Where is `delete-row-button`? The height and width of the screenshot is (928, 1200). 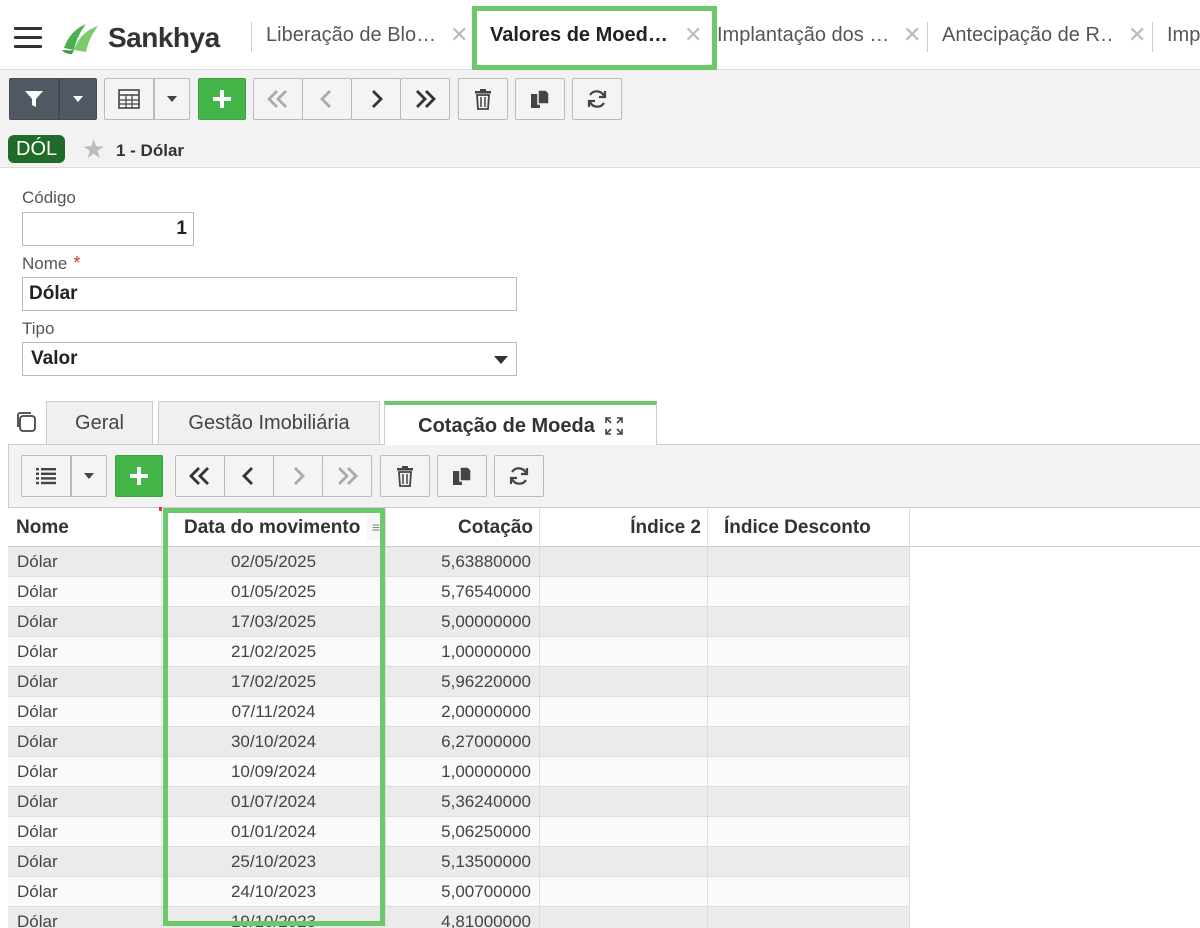 delete-row-button is located at coordinates (405, 476).